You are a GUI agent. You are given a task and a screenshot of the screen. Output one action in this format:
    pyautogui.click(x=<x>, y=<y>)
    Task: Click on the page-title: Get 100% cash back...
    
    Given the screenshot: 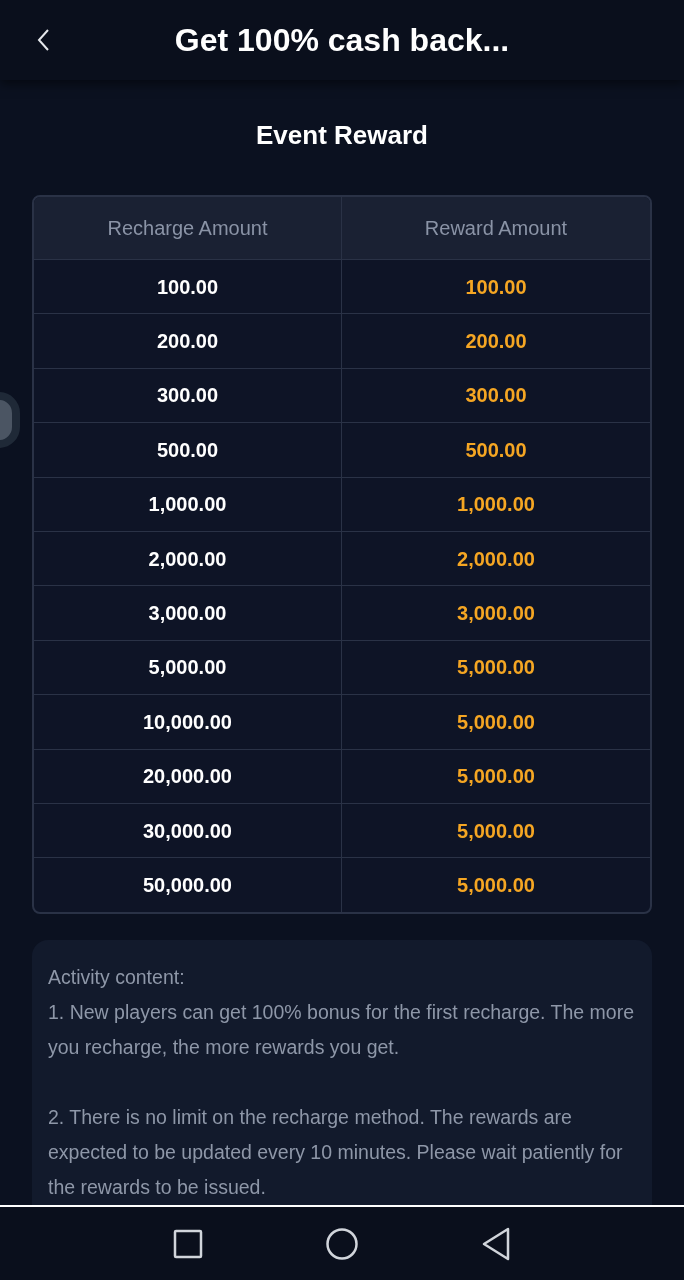 What is the action you would take?
    pyautogui.click(x=342, y=40)
    